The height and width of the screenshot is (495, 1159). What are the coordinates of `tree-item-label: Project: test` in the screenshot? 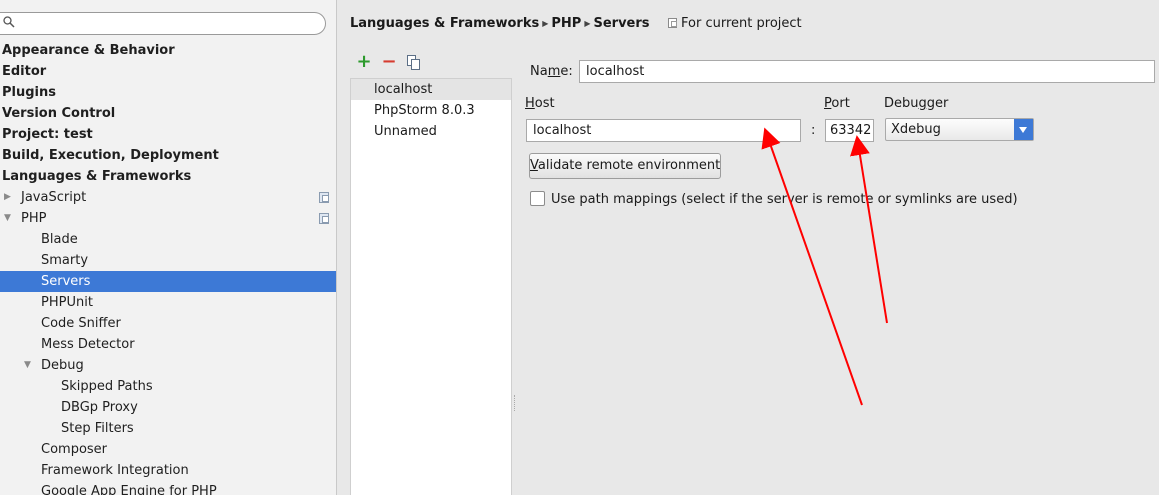 It's located at (47, 134).